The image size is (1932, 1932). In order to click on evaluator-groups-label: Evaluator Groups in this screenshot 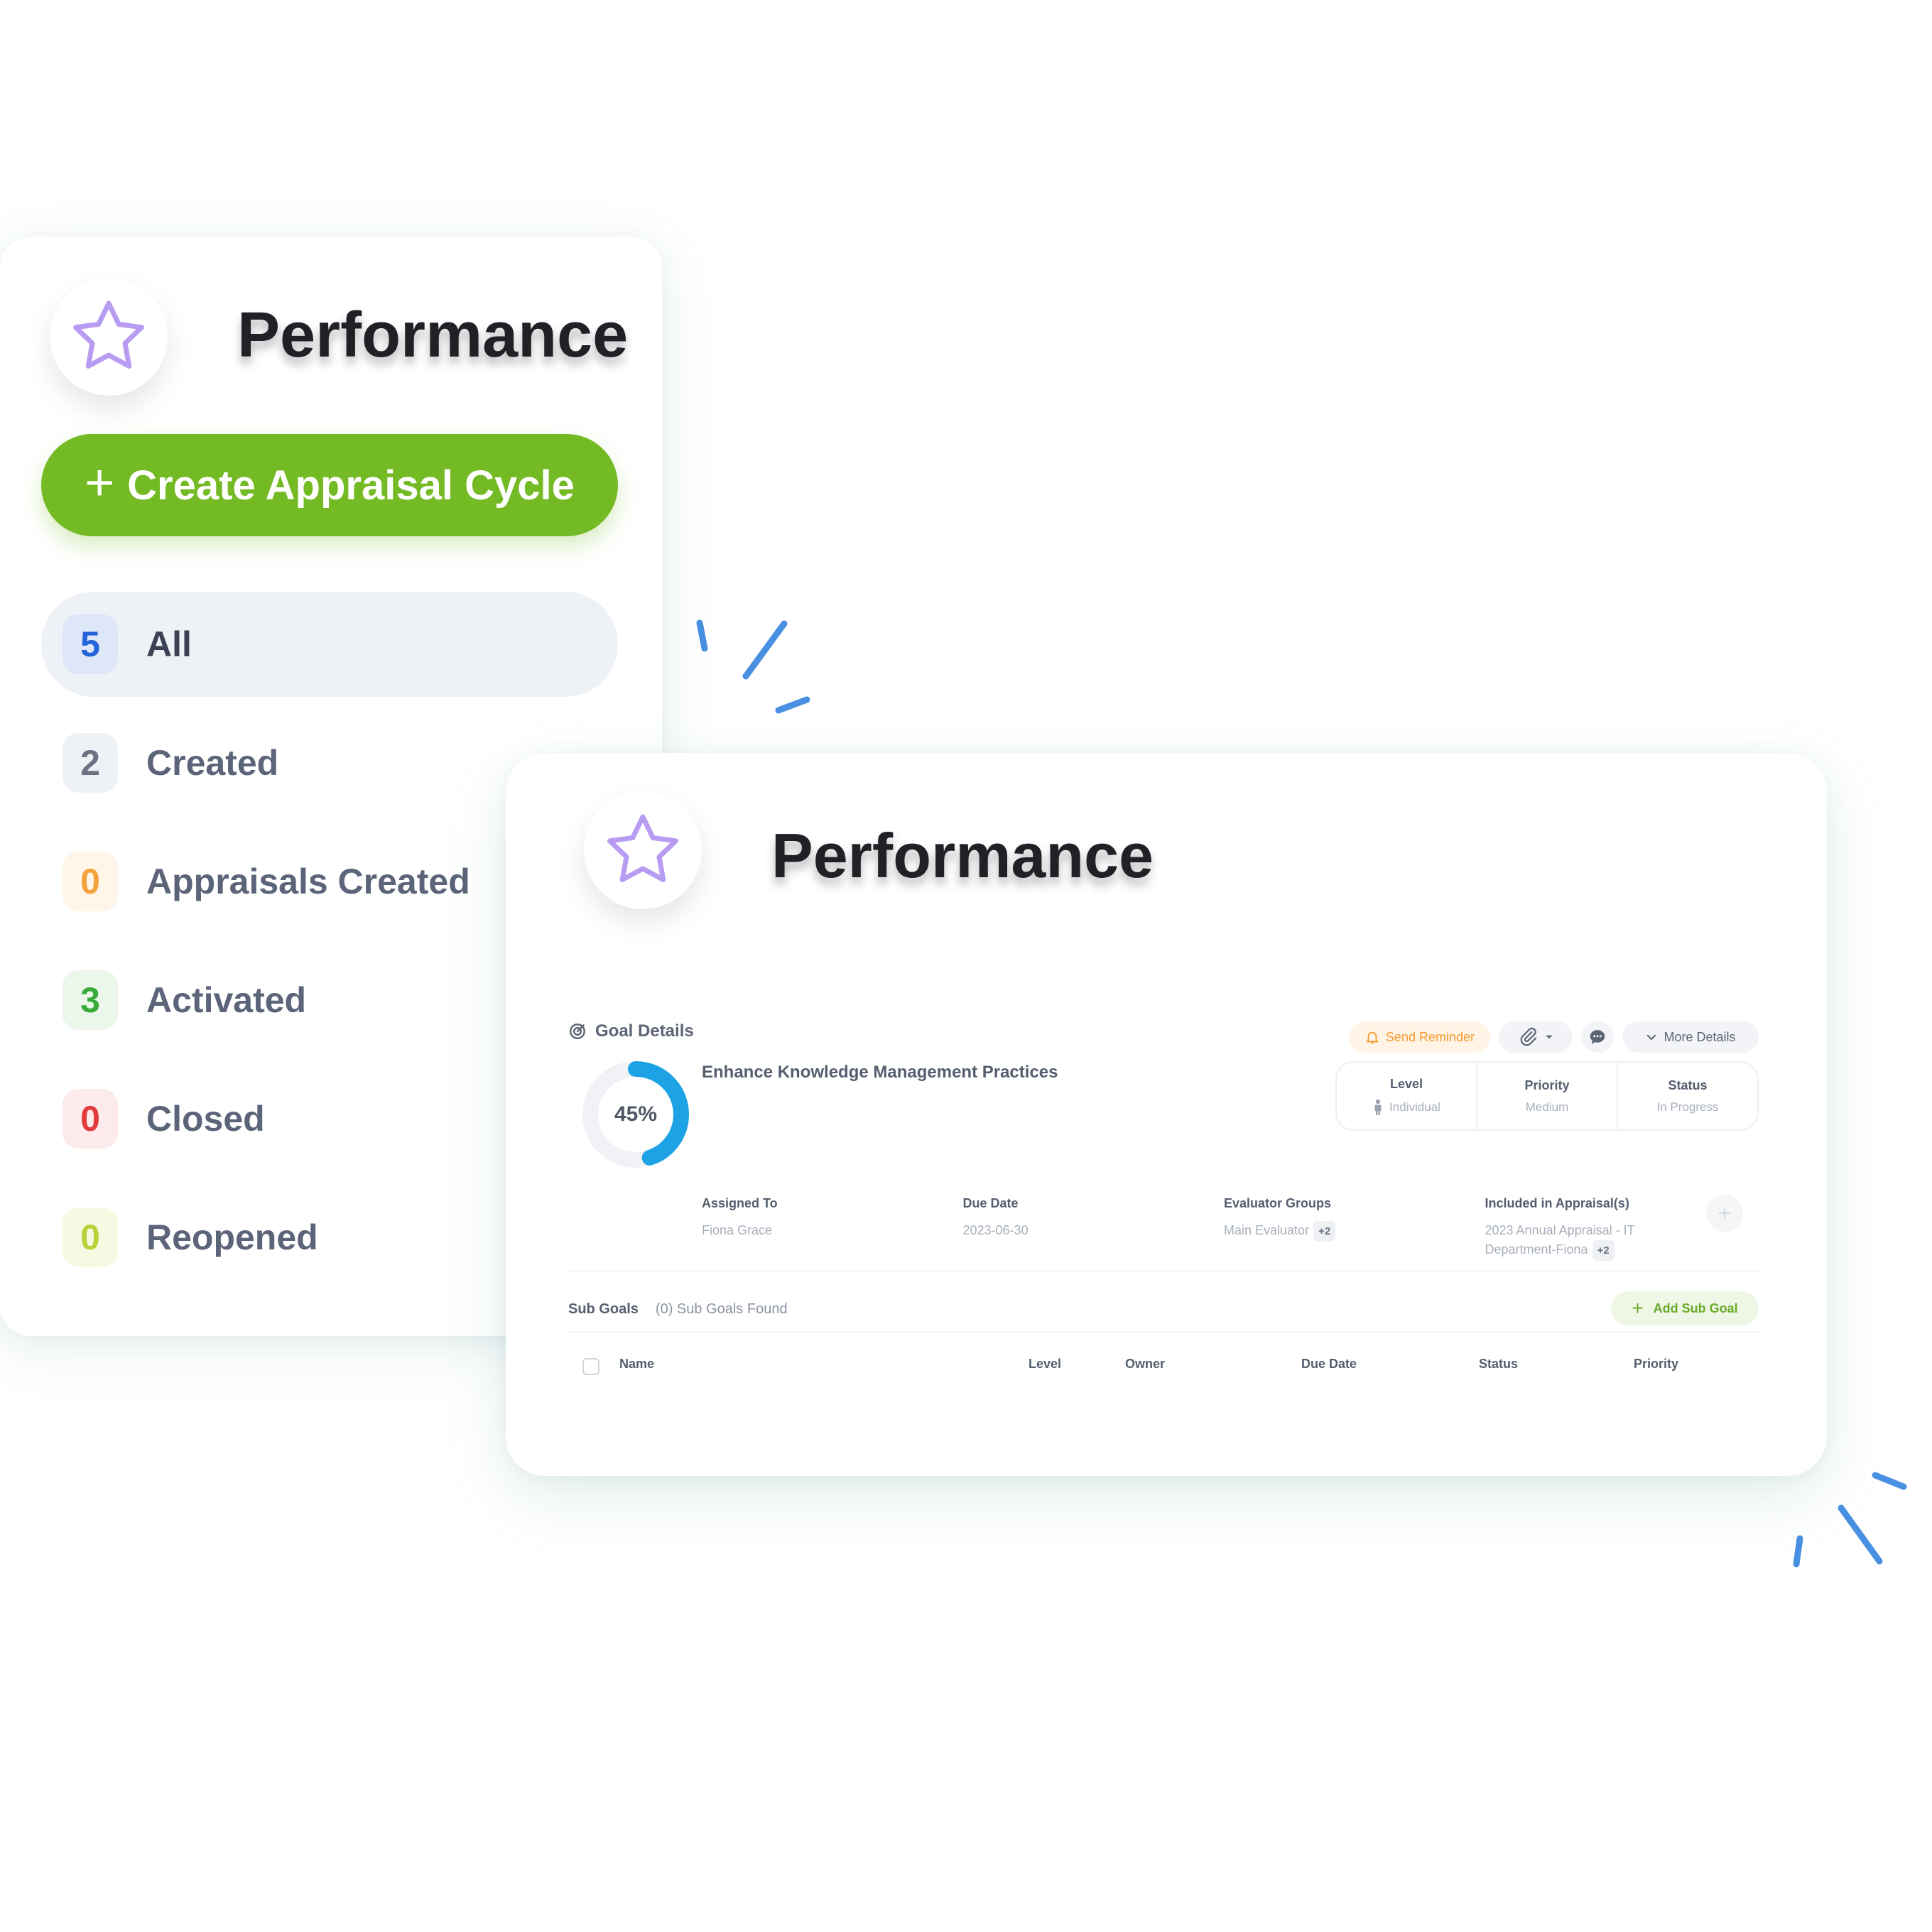, I will do `click(1278, 1203)`.